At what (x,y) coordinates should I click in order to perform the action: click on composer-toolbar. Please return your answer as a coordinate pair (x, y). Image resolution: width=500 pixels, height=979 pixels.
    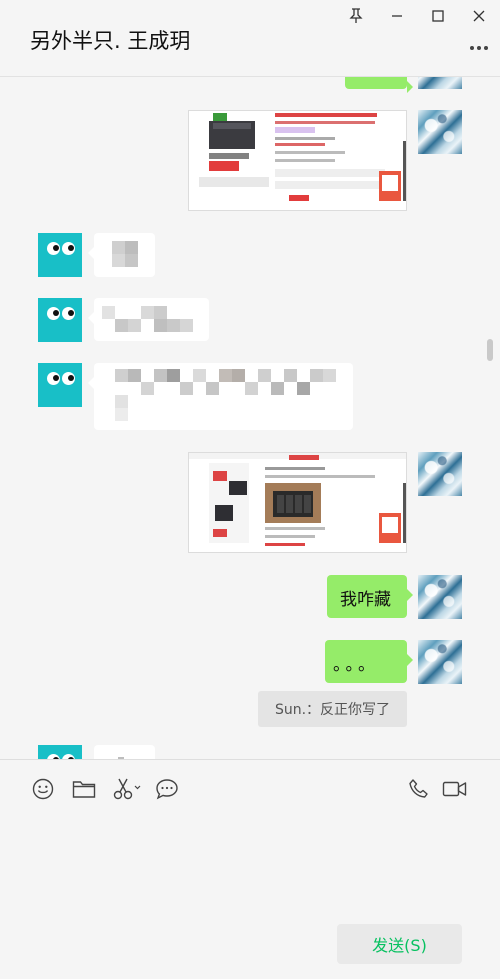
    Looking at the image, I should click on (250, 788).